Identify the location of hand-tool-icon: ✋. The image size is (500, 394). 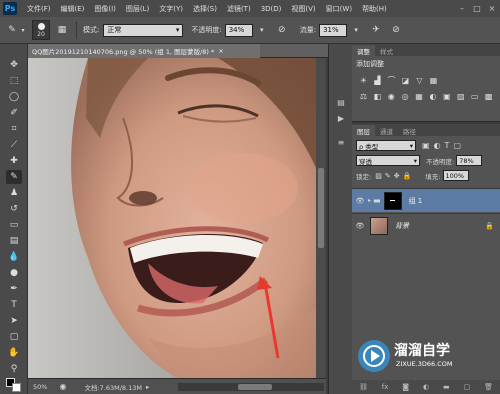
(14, 353).